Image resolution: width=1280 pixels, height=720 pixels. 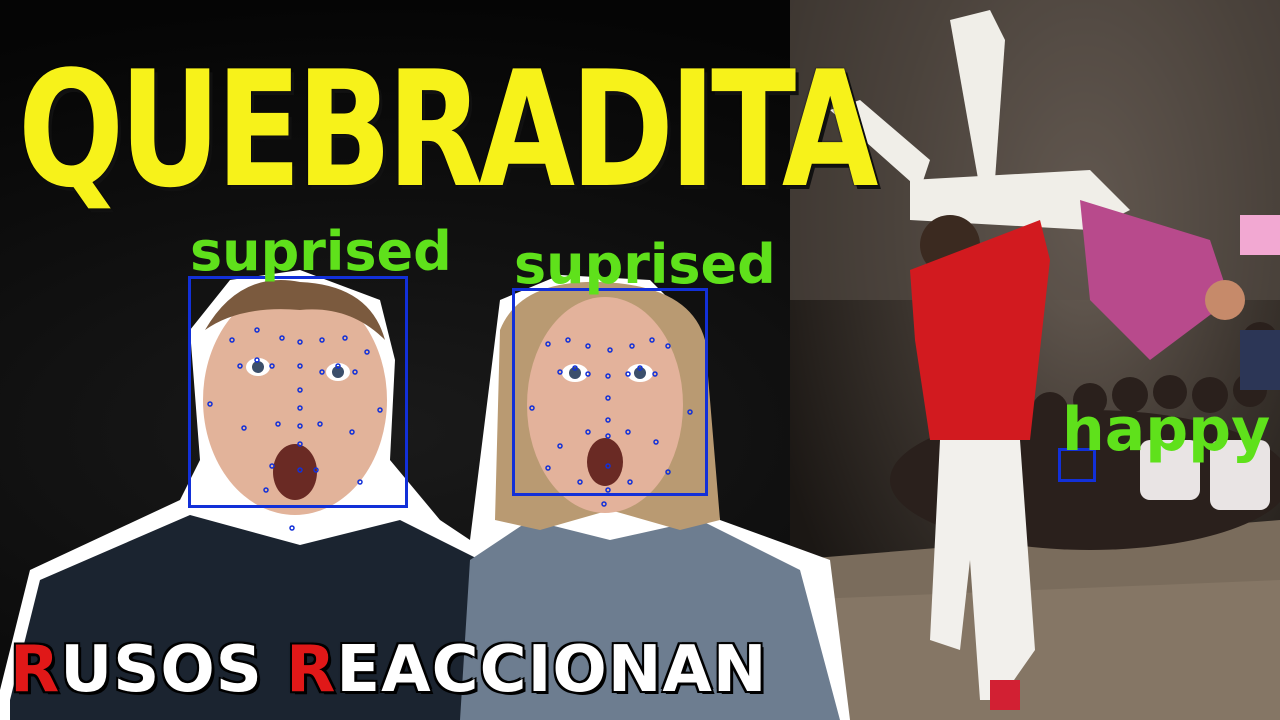 What do you see at coordinates (173, 670) in the screenshot?
I see `caption-first-word-rest: USOS` at bounding box center [173, 670].